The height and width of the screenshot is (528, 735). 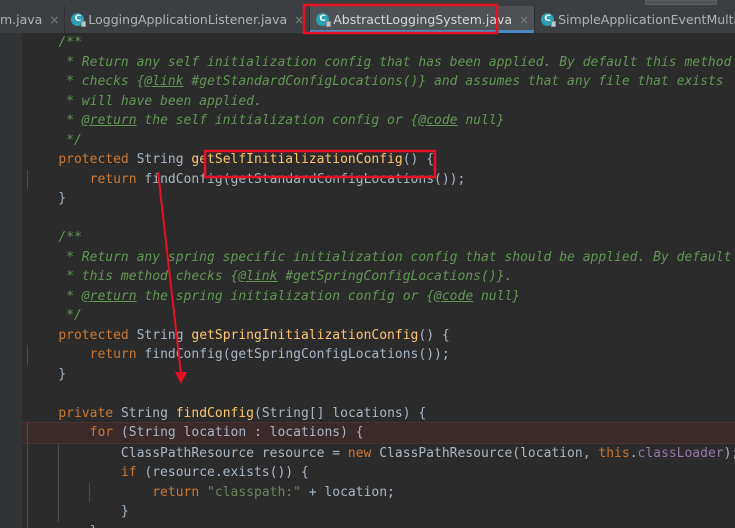 I want to click on code-token: /**, so click(x=70, y=237).